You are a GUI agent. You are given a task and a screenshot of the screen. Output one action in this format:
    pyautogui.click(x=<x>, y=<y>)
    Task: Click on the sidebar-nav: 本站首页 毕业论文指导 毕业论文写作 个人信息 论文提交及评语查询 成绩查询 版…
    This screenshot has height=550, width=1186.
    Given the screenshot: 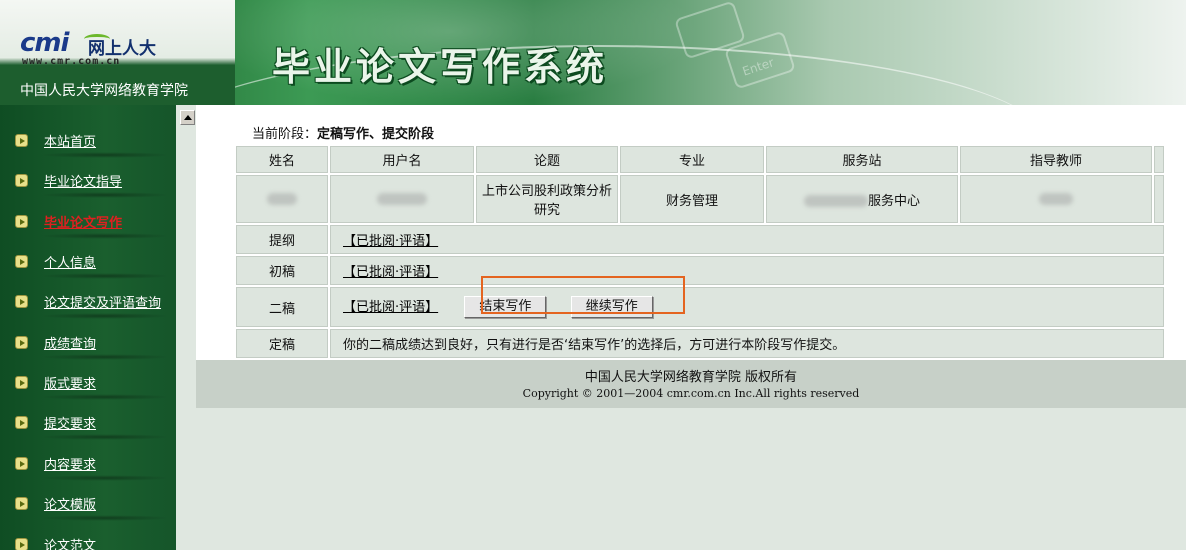 What is the action you would take?
    pyautogui.click(x=88, y=327)
    